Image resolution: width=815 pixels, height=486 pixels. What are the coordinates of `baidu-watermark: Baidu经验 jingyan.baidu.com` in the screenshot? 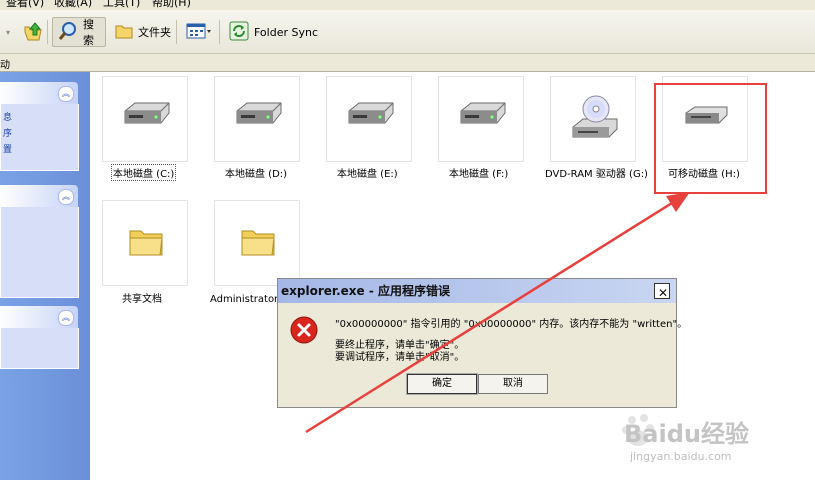 It's located at (715, 440).